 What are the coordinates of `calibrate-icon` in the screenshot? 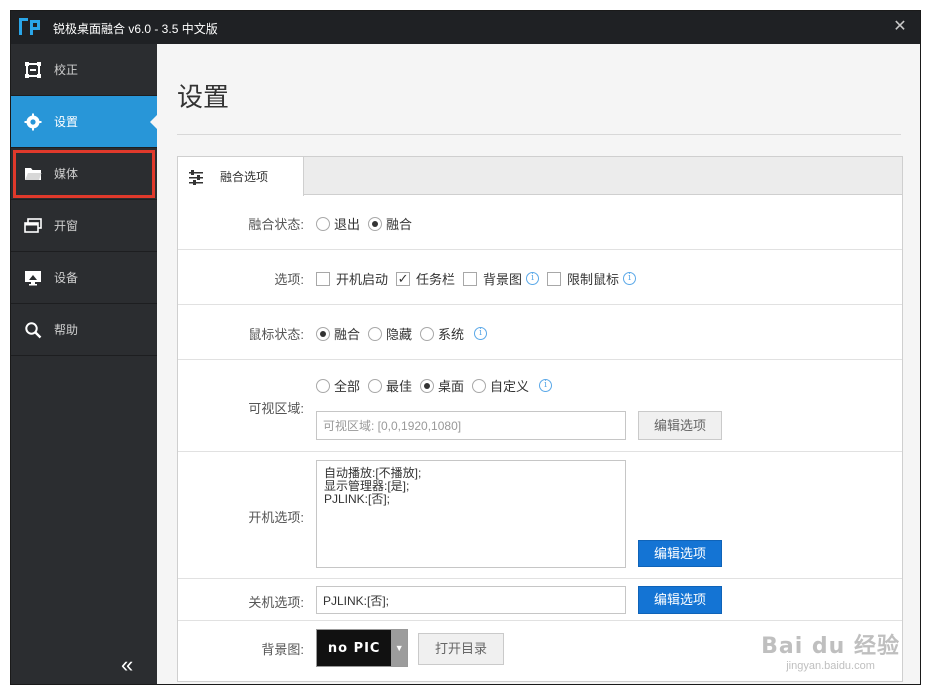 It's located at (33, 70).